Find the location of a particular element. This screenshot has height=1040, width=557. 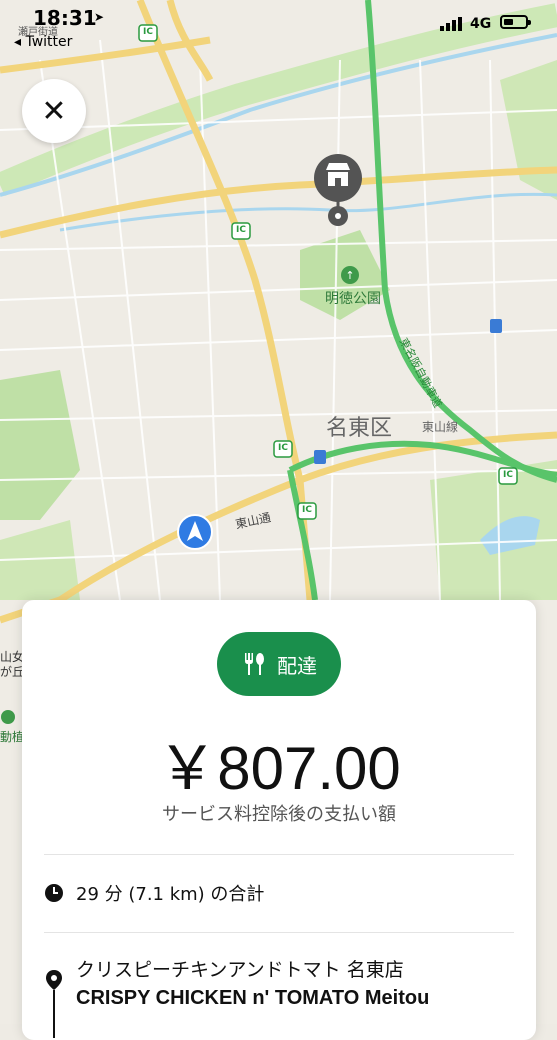

fork-knife-icon is located at coordinates (254, 664).